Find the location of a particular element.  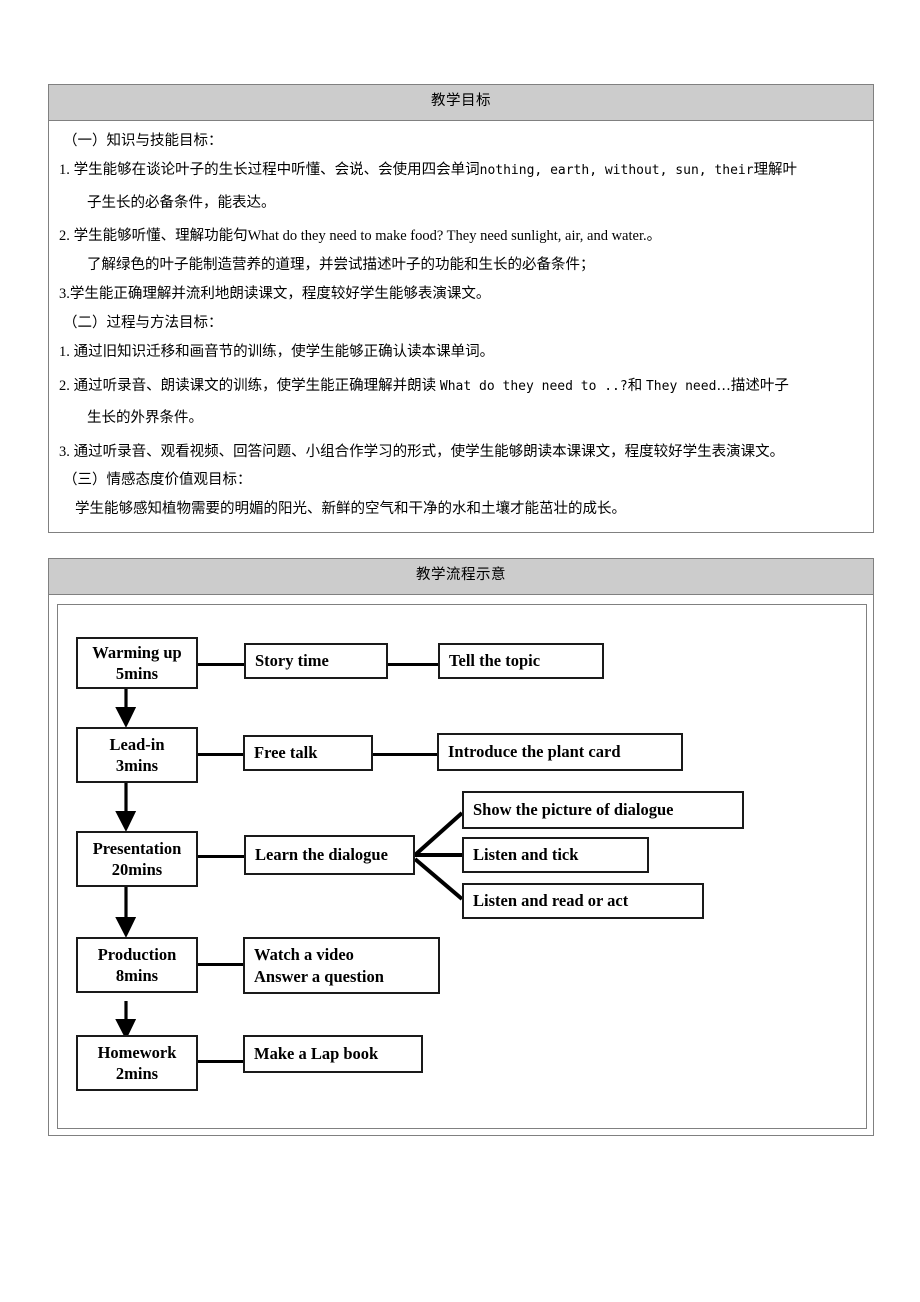

flow-activity-make-a-lap-book: Make a Lap book is located at coordinates (333, 1054).